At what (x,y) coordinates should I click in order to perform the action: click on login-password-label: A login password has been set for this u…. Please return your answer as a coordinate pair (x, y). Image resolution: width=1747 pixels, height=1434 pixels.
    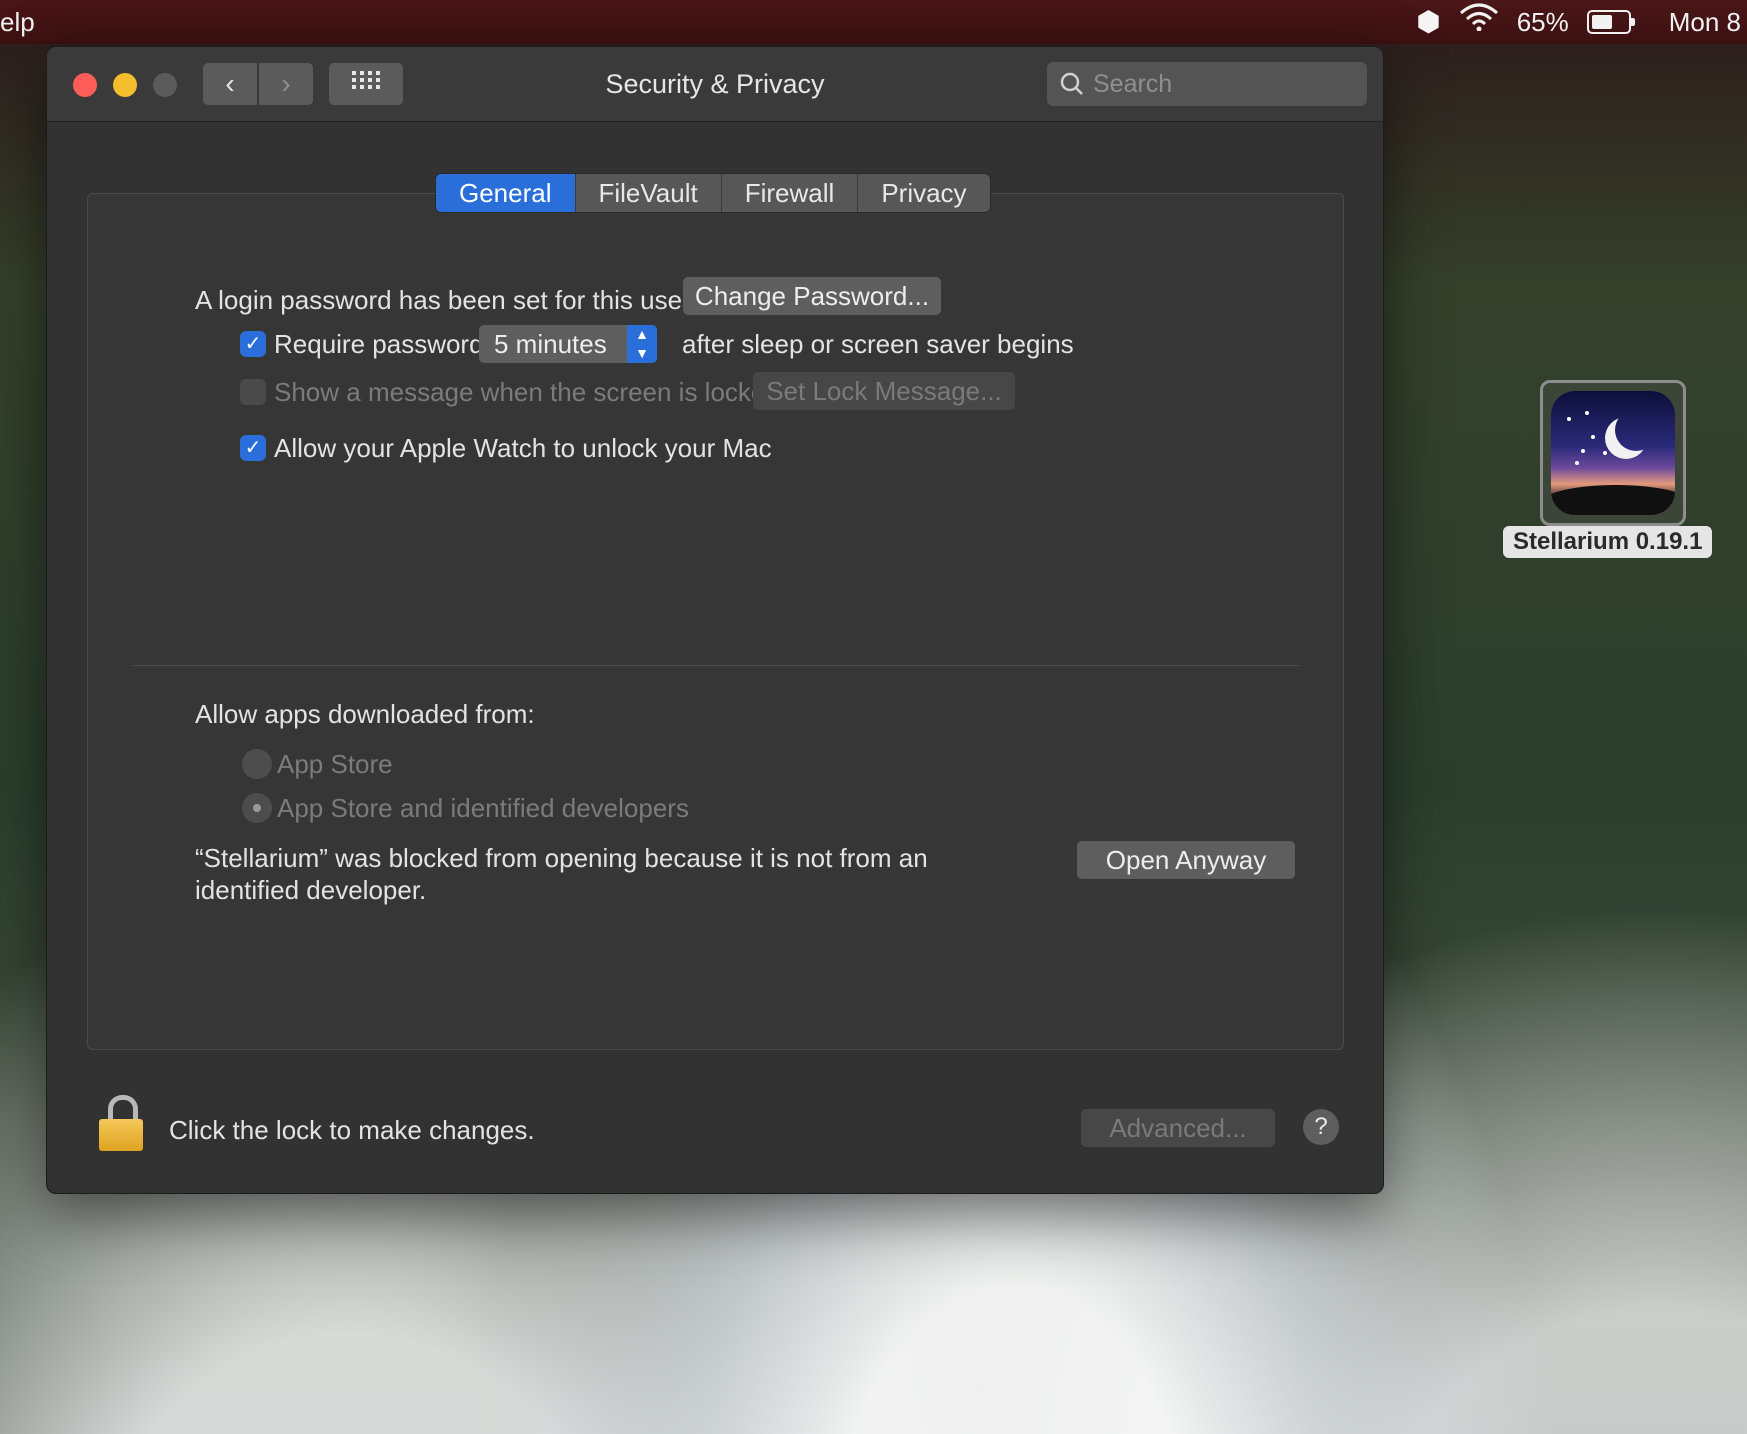
    Looking at the image, I should click on (443, 300).